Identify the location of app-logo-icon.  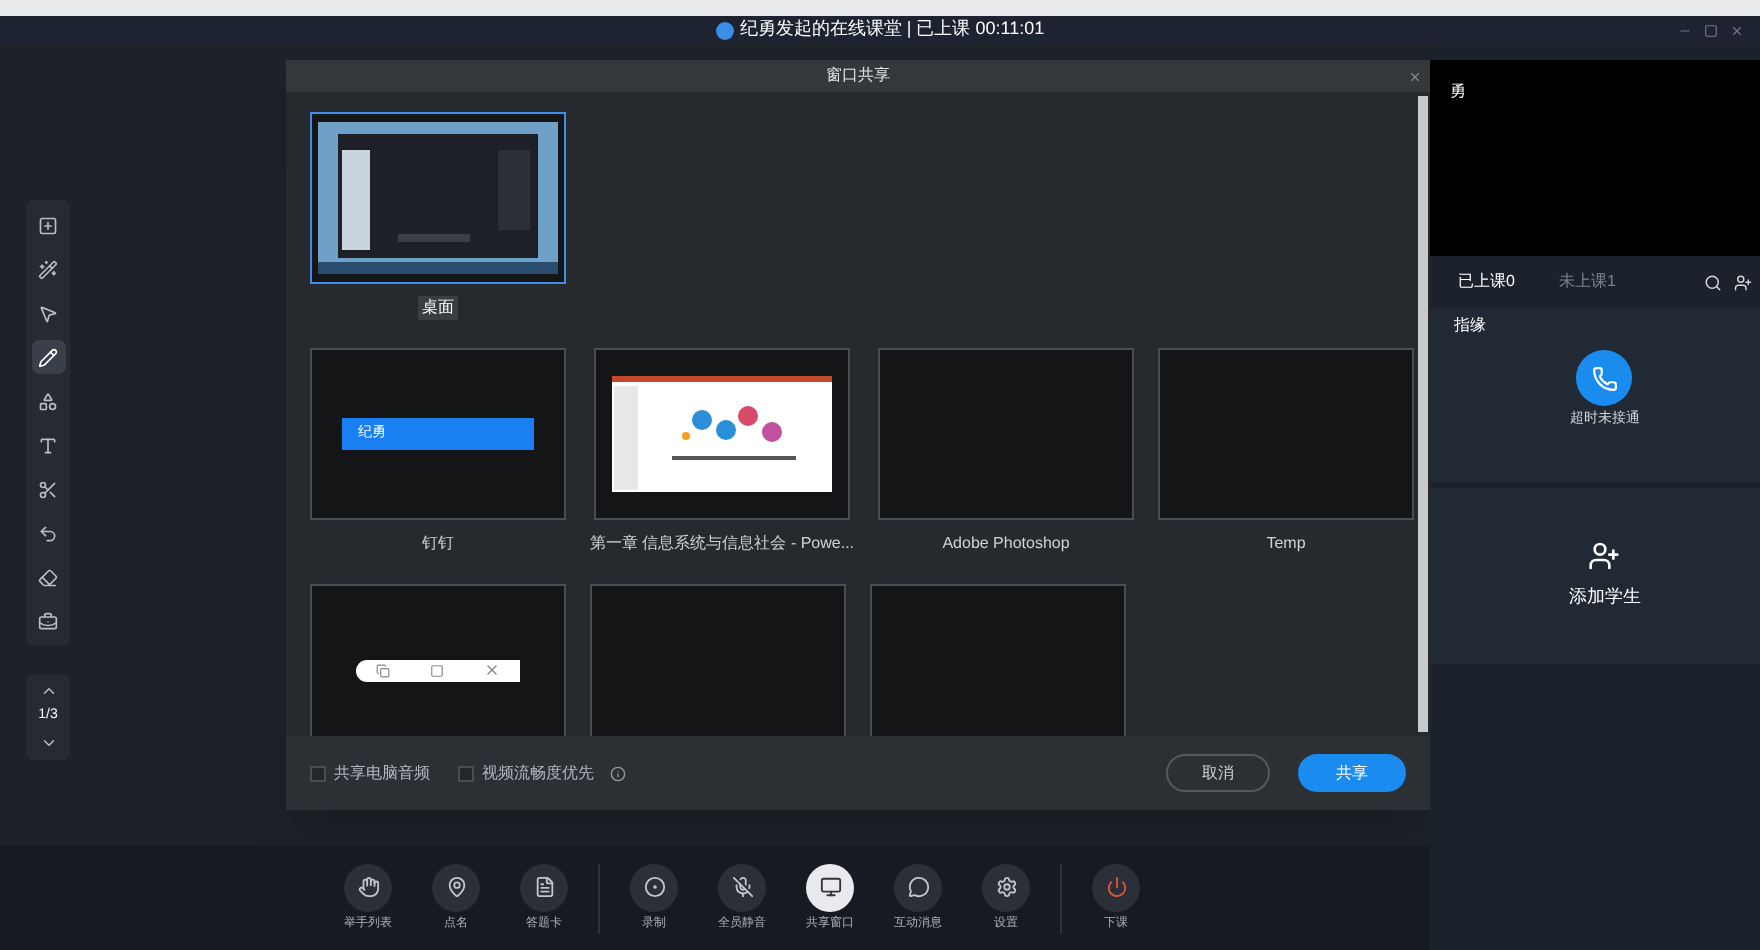
(724, 30).